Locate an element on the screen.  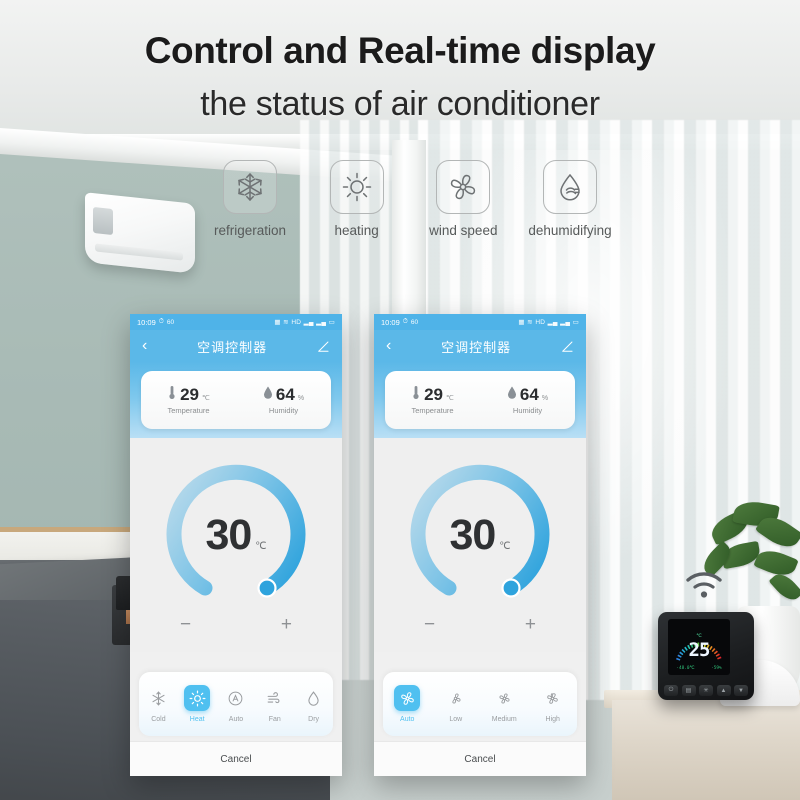
thermostat-power-button: ⏻ is located at coordinates (671, 690).